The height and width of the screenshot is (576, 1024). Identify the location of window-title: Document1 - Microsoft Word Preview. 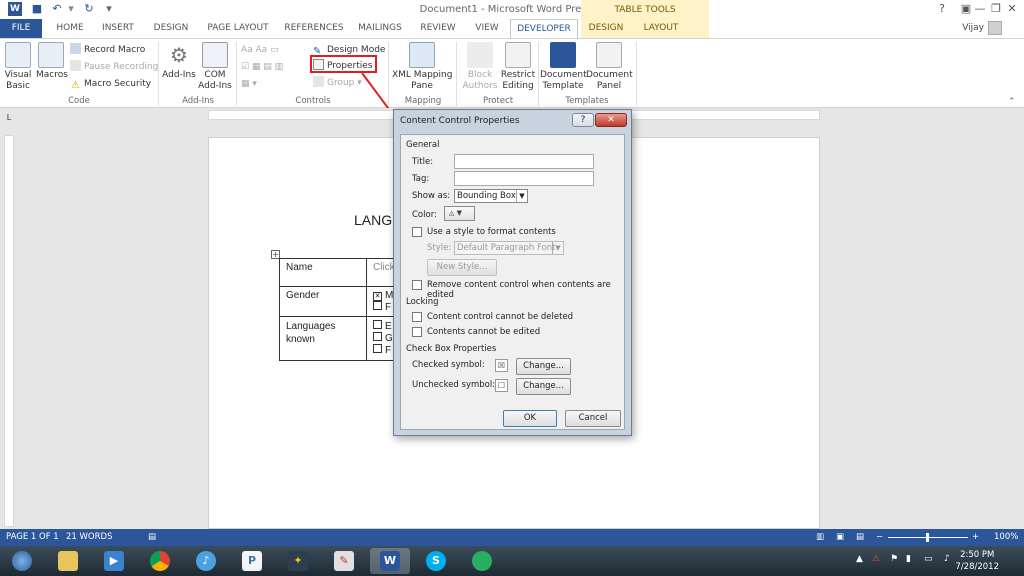
(512, 9).